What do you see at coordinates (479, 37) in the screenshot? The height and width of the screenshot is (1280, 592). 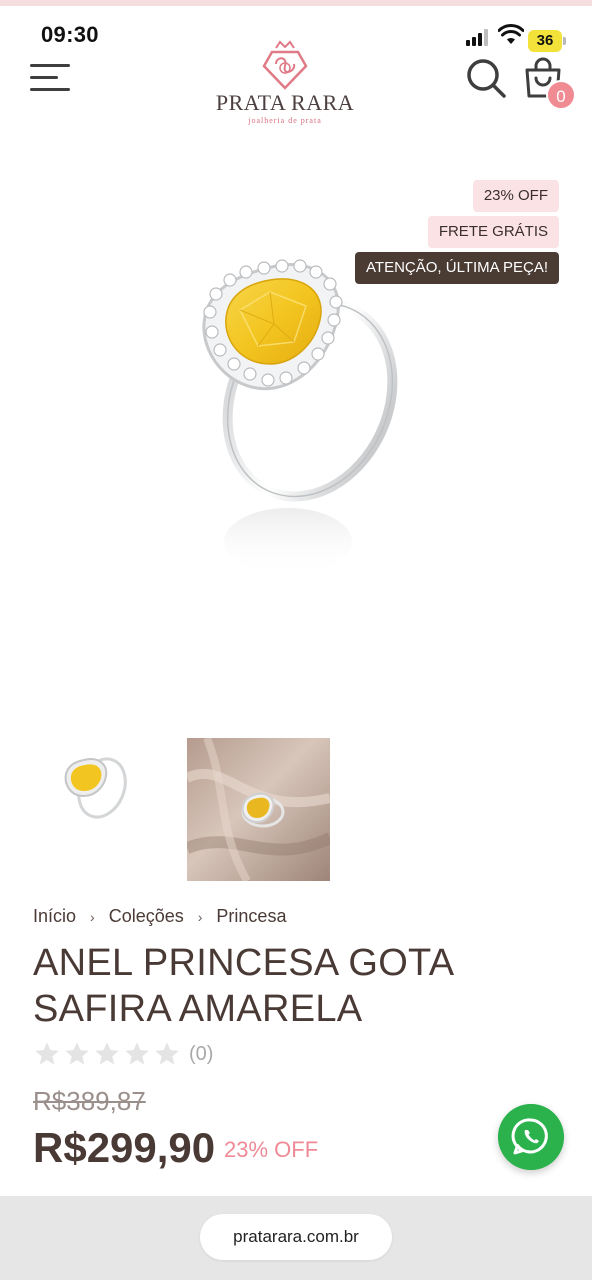 I see `cellular-signal-icon` at bounding box center [479, 37].